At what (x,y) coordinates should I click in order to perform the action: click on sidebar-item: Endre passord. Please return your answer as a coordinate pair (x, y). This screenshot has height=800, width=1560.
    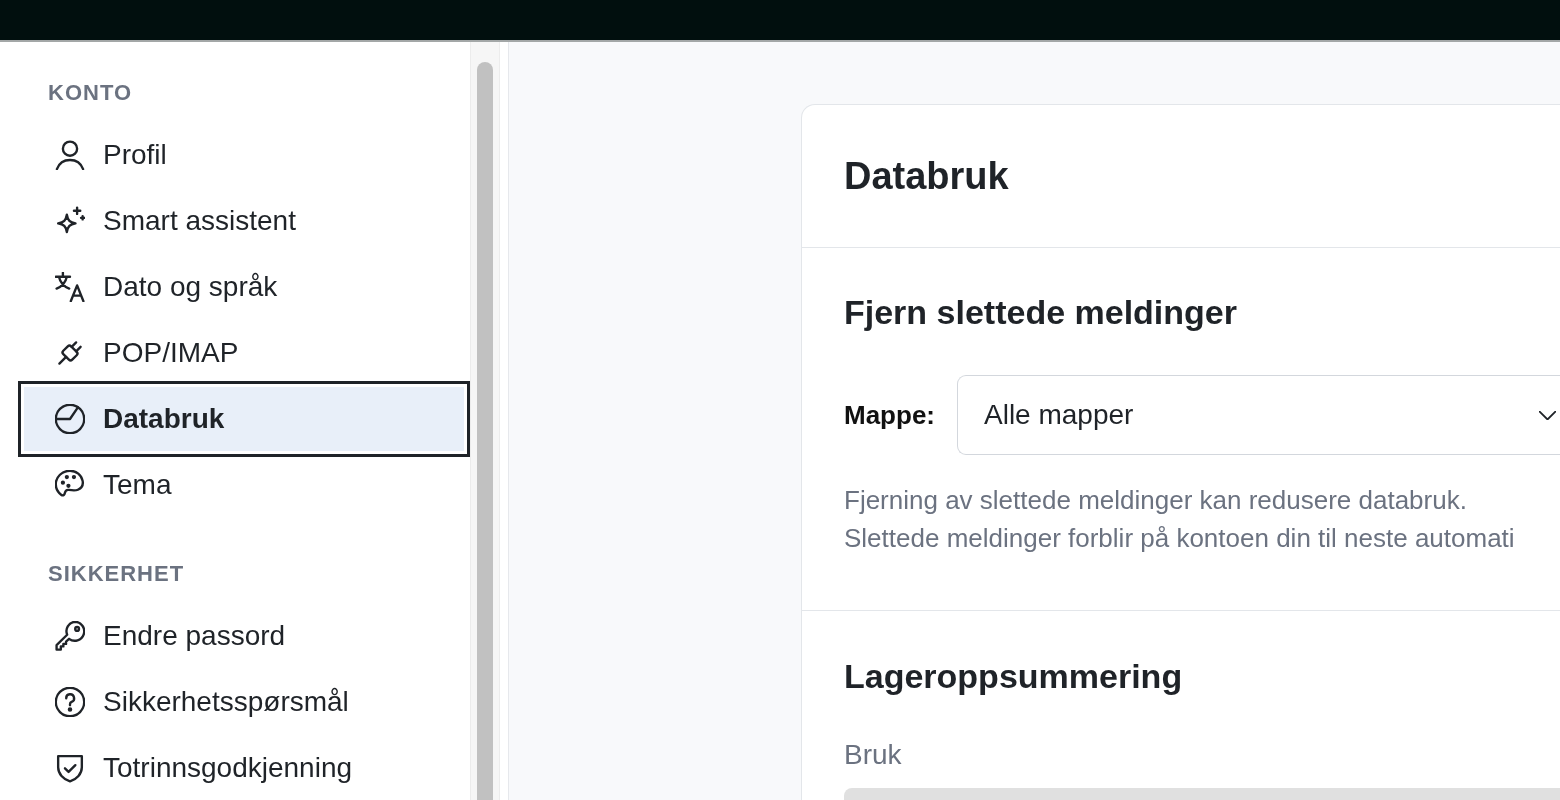
    Looking at the image, I should click on (244, 636).